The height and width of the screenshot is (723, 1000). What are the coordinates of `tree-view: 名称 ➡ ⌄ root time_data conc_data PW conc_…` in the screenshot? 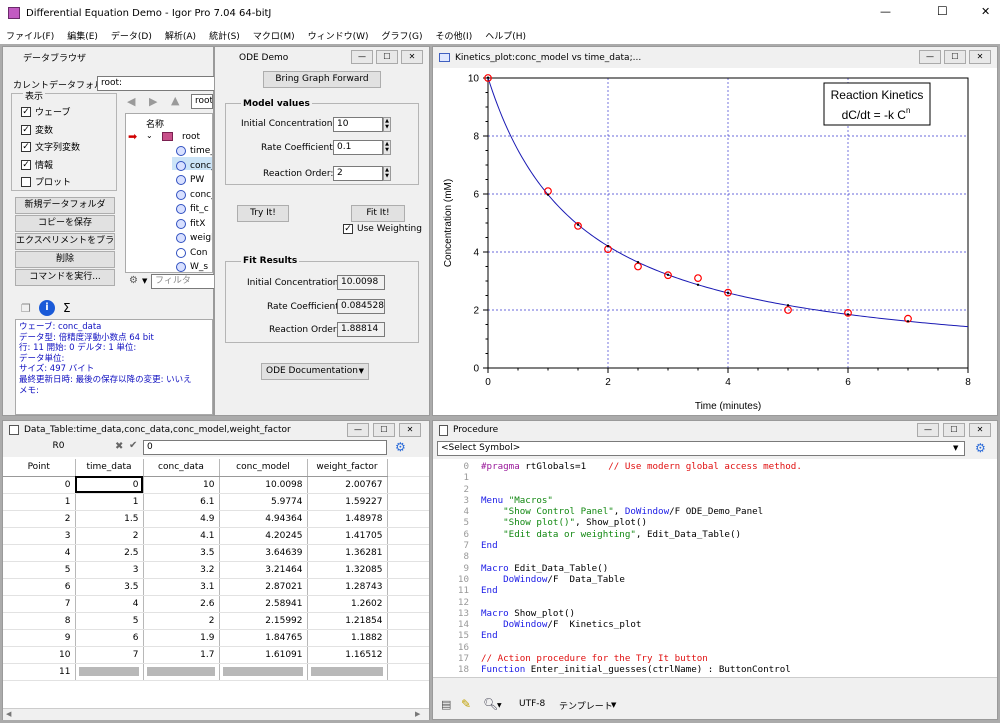 It's located at (169, 193).